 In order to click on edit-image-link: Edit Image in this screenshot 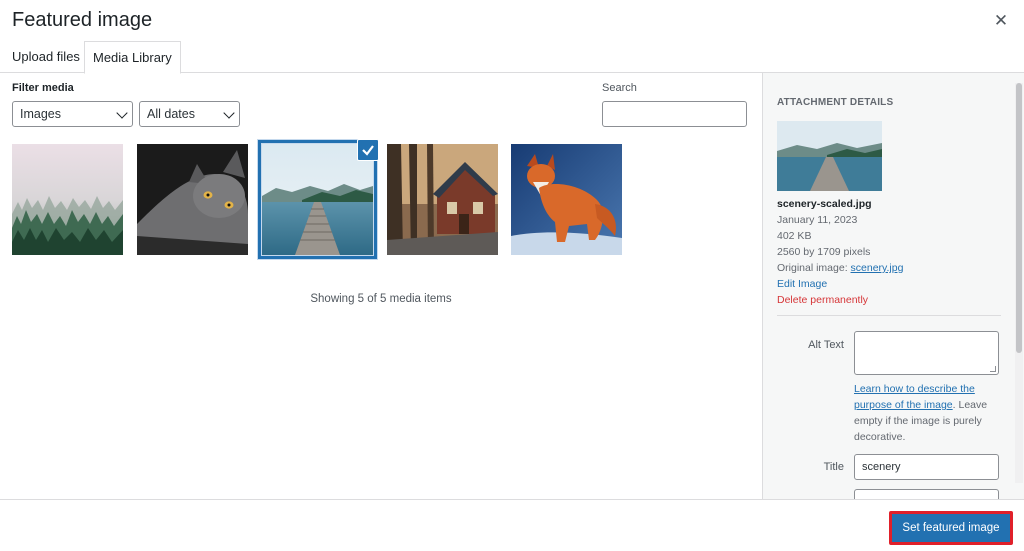, I will do `click(840, 284)`.